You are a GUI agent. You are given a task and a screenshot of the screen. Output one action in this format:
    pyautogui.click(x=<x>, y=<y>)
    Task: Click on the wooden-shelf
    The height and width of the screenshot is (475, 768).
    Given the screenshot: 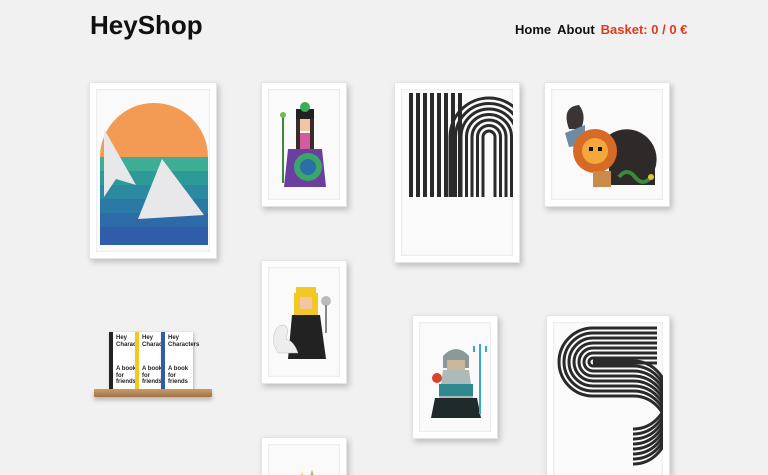 What is the action you would take?
    pyautogui.click(x=153, y=393)
    